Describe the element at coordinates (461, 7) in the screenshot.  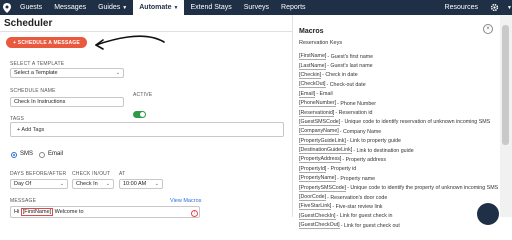
I see `nav-resources: Resources` at that location.